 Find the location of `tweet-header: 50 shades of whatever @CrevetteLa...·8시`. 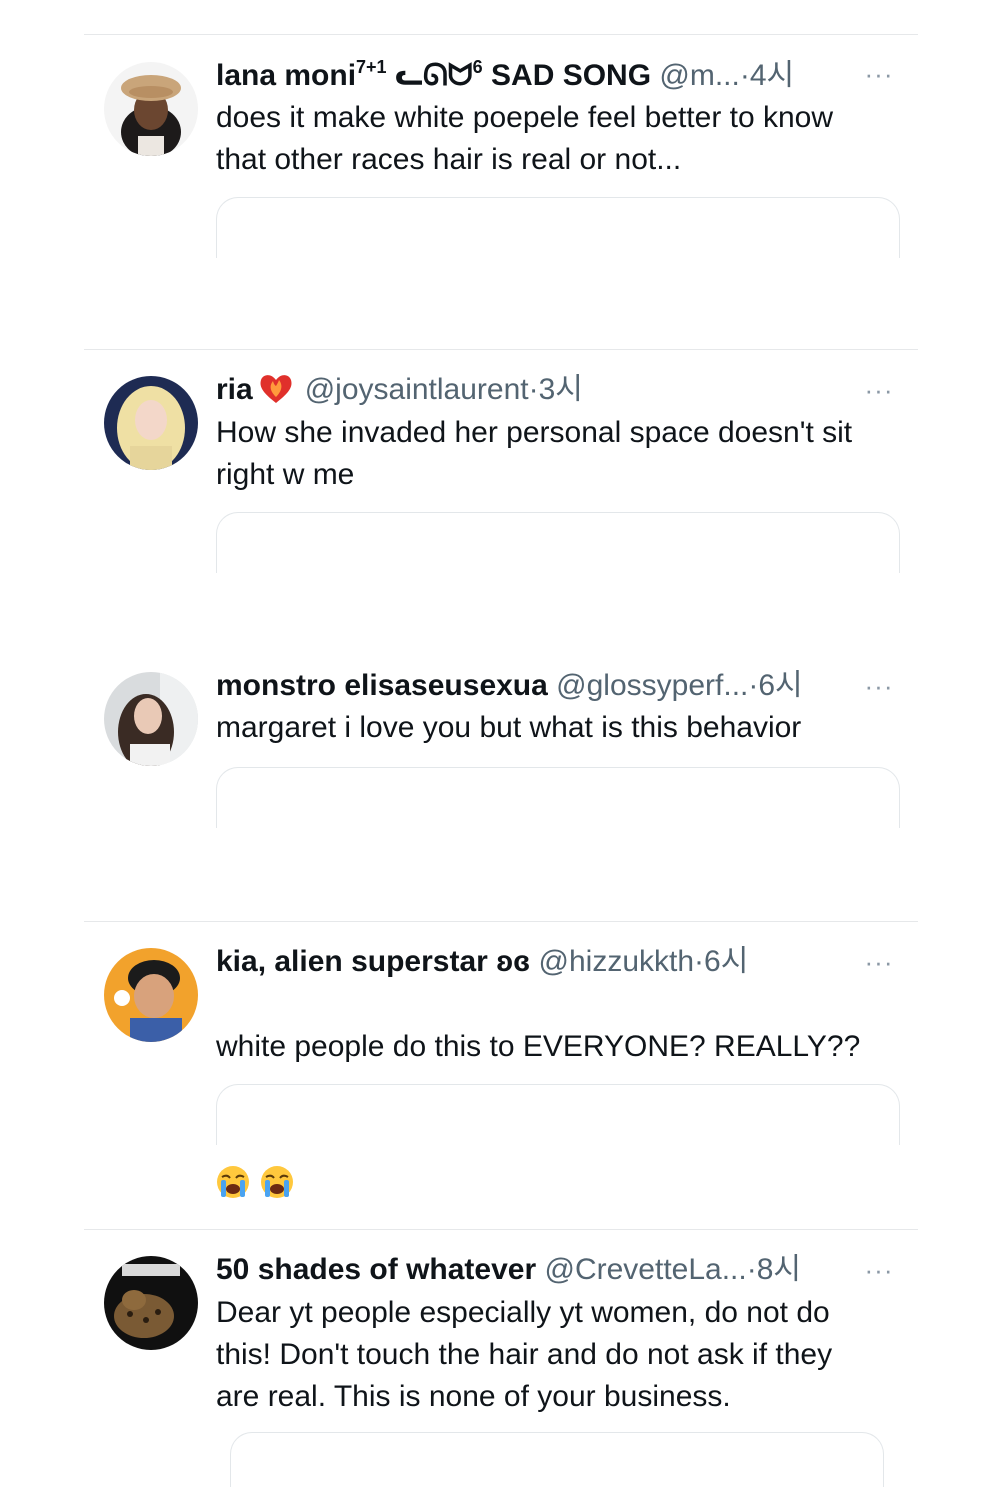

tweet-header: 50 shades of whatever @CrevetteLa...·8시 is located at coordinates (558, 1270).